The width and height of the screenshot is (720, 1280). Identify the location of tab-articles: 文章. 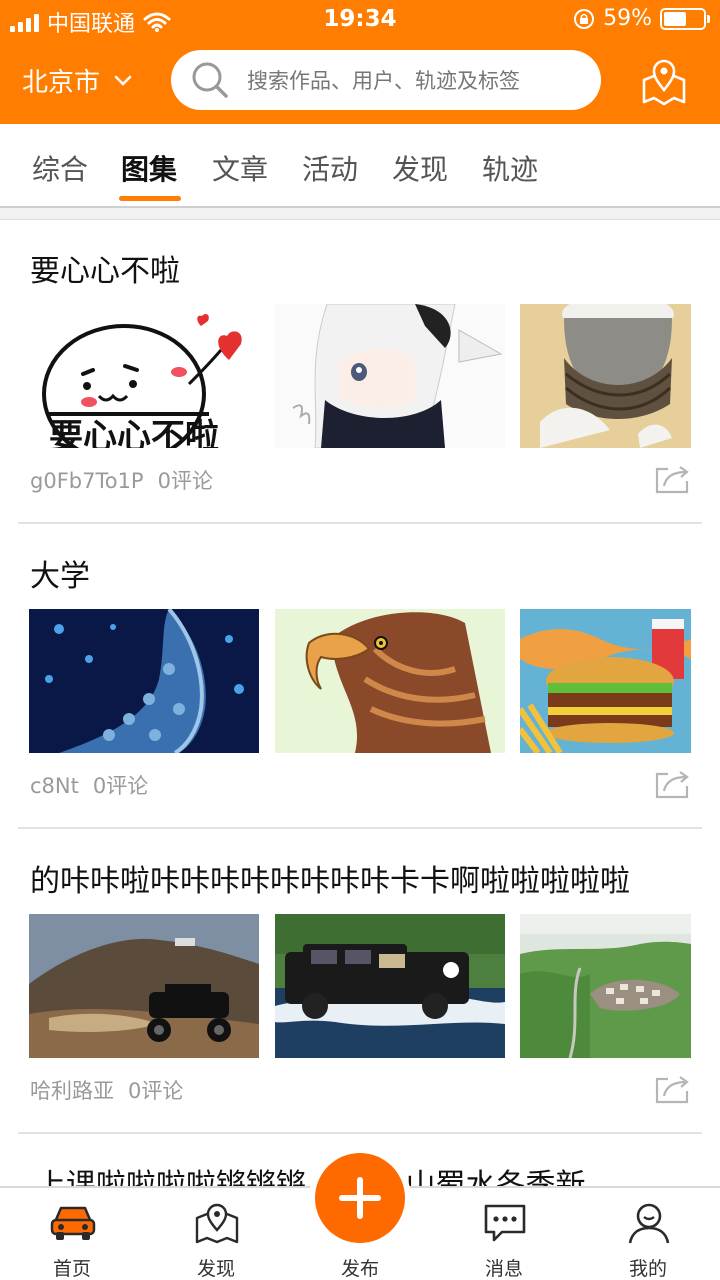
(240, 168).